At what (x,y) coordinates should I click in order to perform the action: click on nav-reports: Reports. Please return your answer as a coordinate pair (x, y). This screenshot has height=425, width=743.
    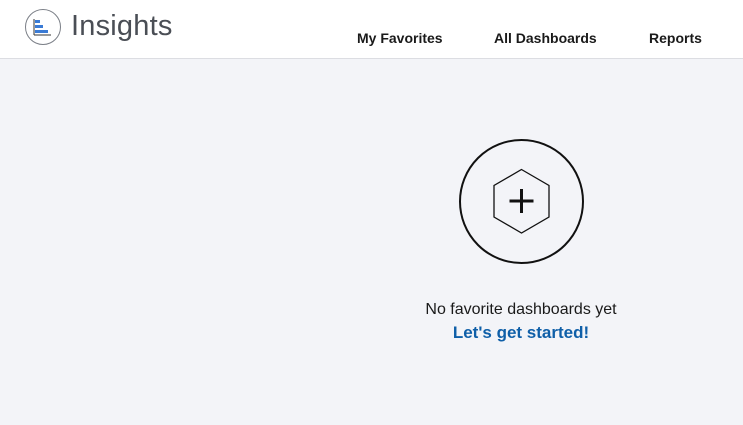
    Looking at the image, I should click on (675, 38).